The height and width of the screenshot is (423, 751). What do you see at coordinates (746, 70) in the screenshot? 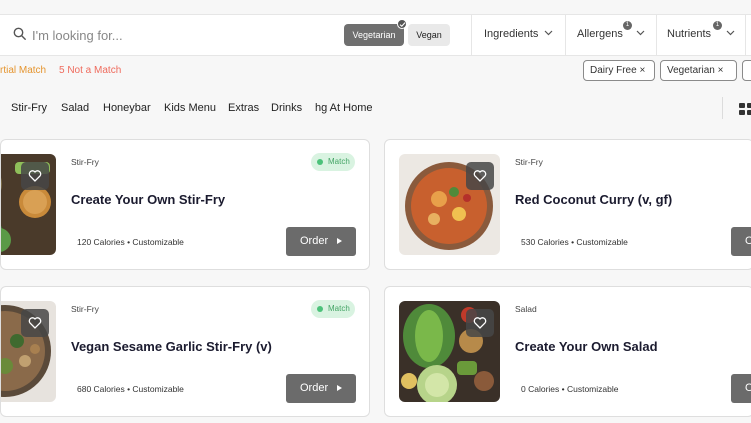
I see `more-tag` at bounding box center [746, 70].